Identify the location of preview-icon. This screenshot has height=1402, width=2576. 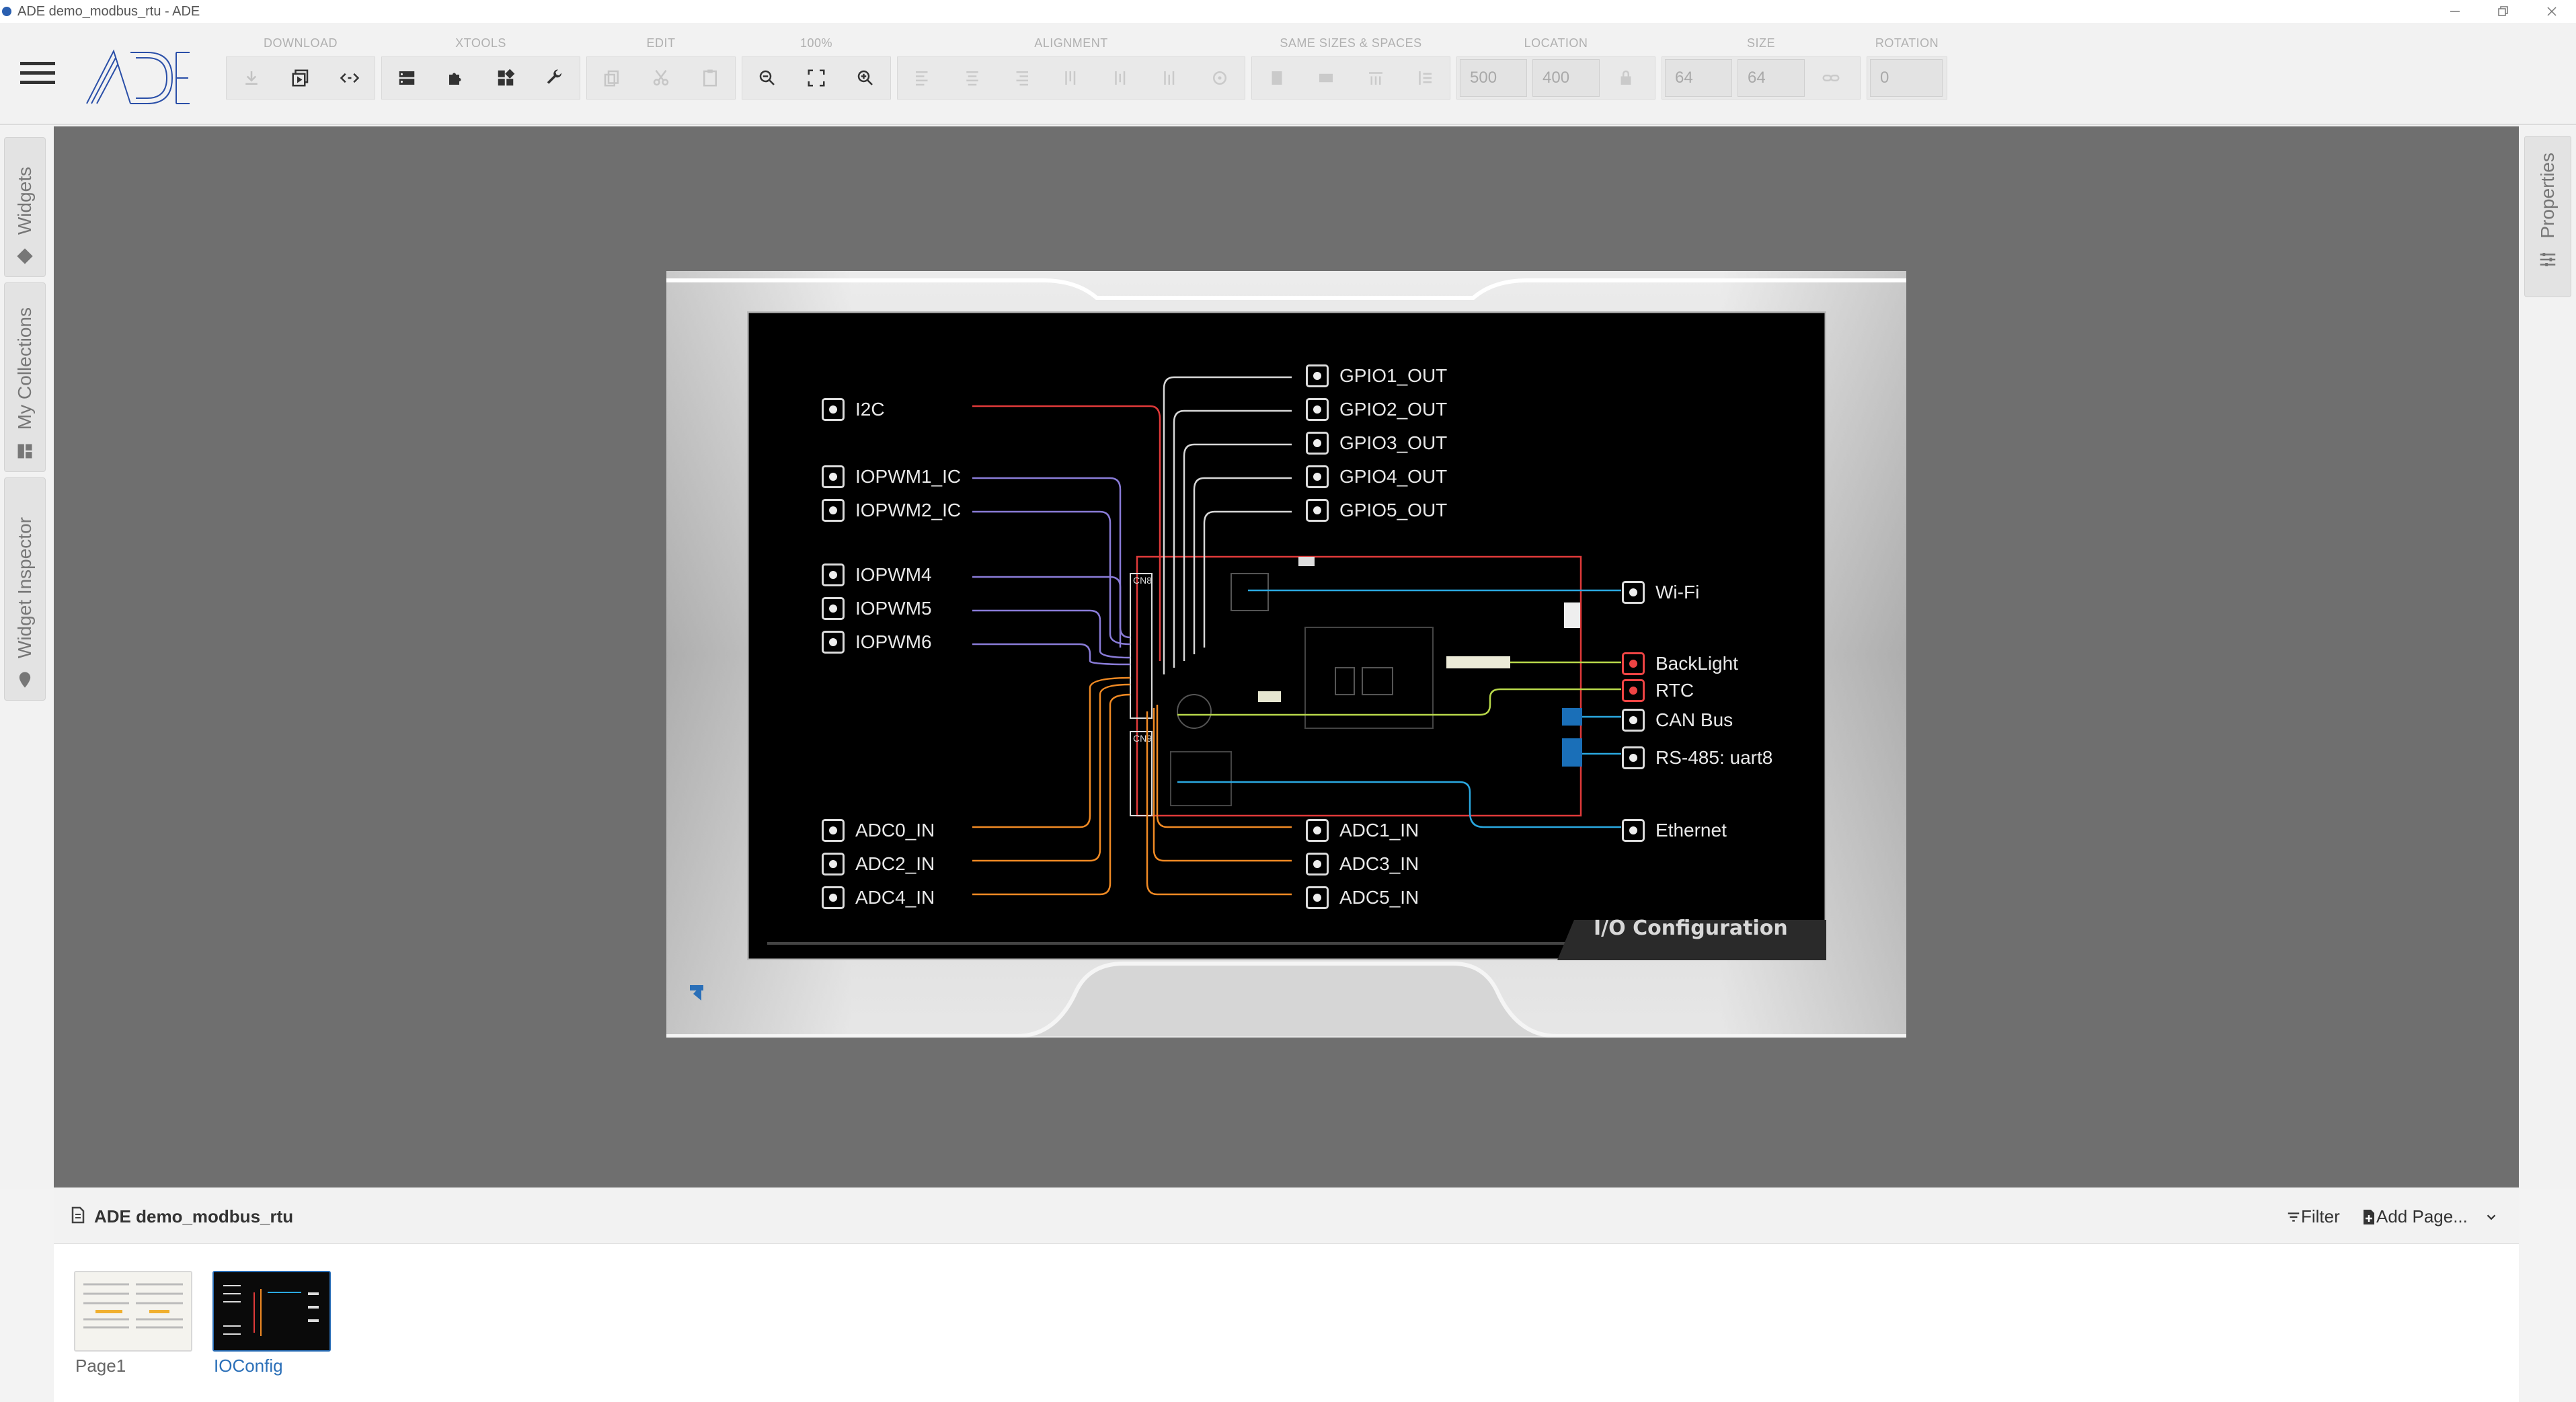
(301, 78).